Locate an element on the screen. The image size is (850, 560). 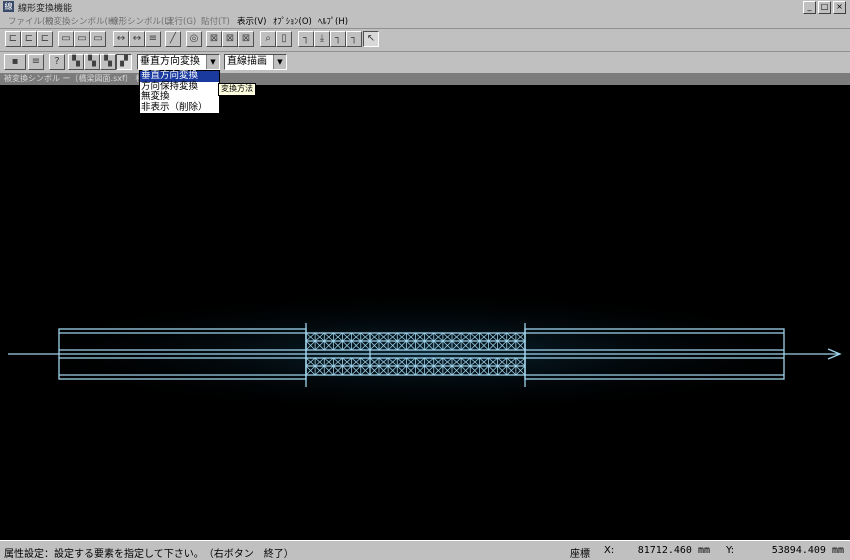
dropdown-option: 非表示（削除） is located at coordinates (179, 108).